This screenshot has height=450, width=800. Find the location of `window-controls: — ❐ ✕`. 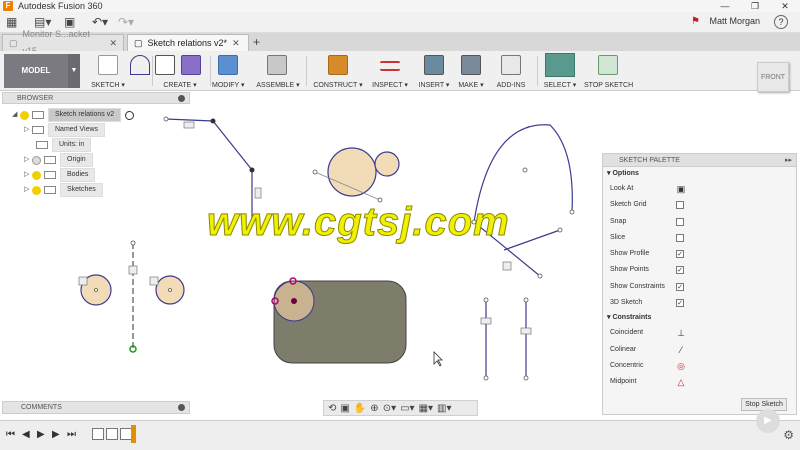

window-controls: — ❐ ✕ is located at coordinates (755, 6).